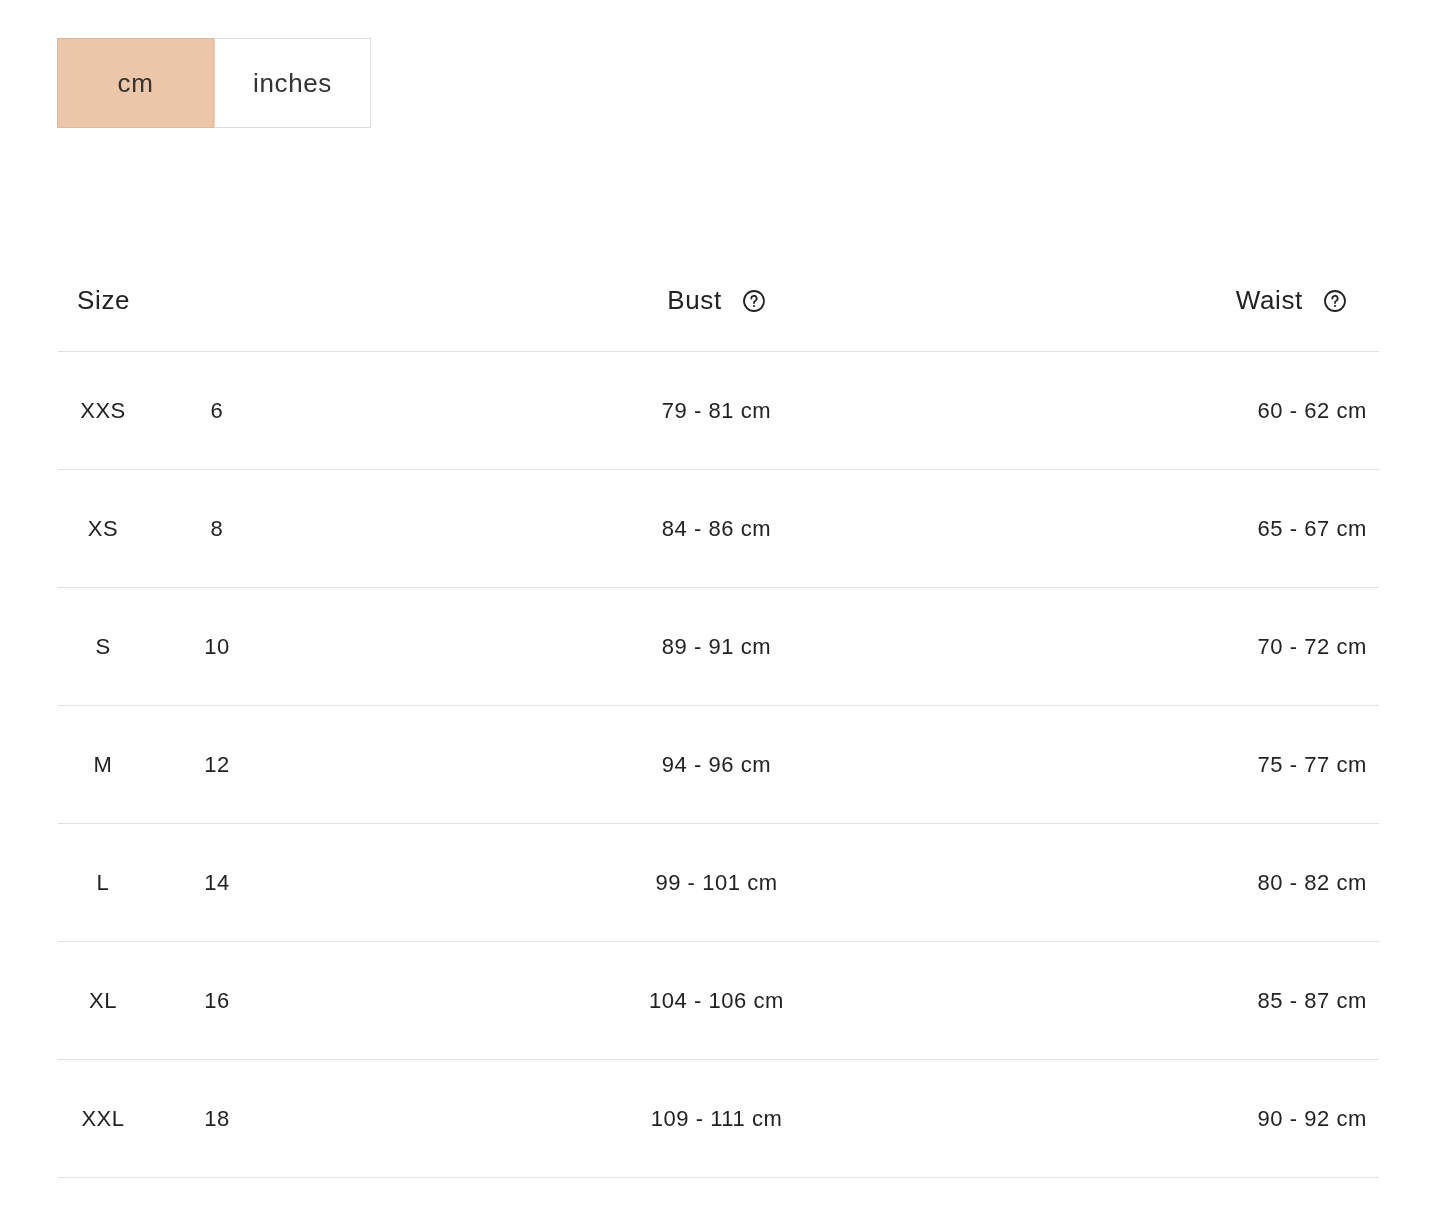  I want to click on bust-measurement: 89 - 91 cm, so click(716, 646).